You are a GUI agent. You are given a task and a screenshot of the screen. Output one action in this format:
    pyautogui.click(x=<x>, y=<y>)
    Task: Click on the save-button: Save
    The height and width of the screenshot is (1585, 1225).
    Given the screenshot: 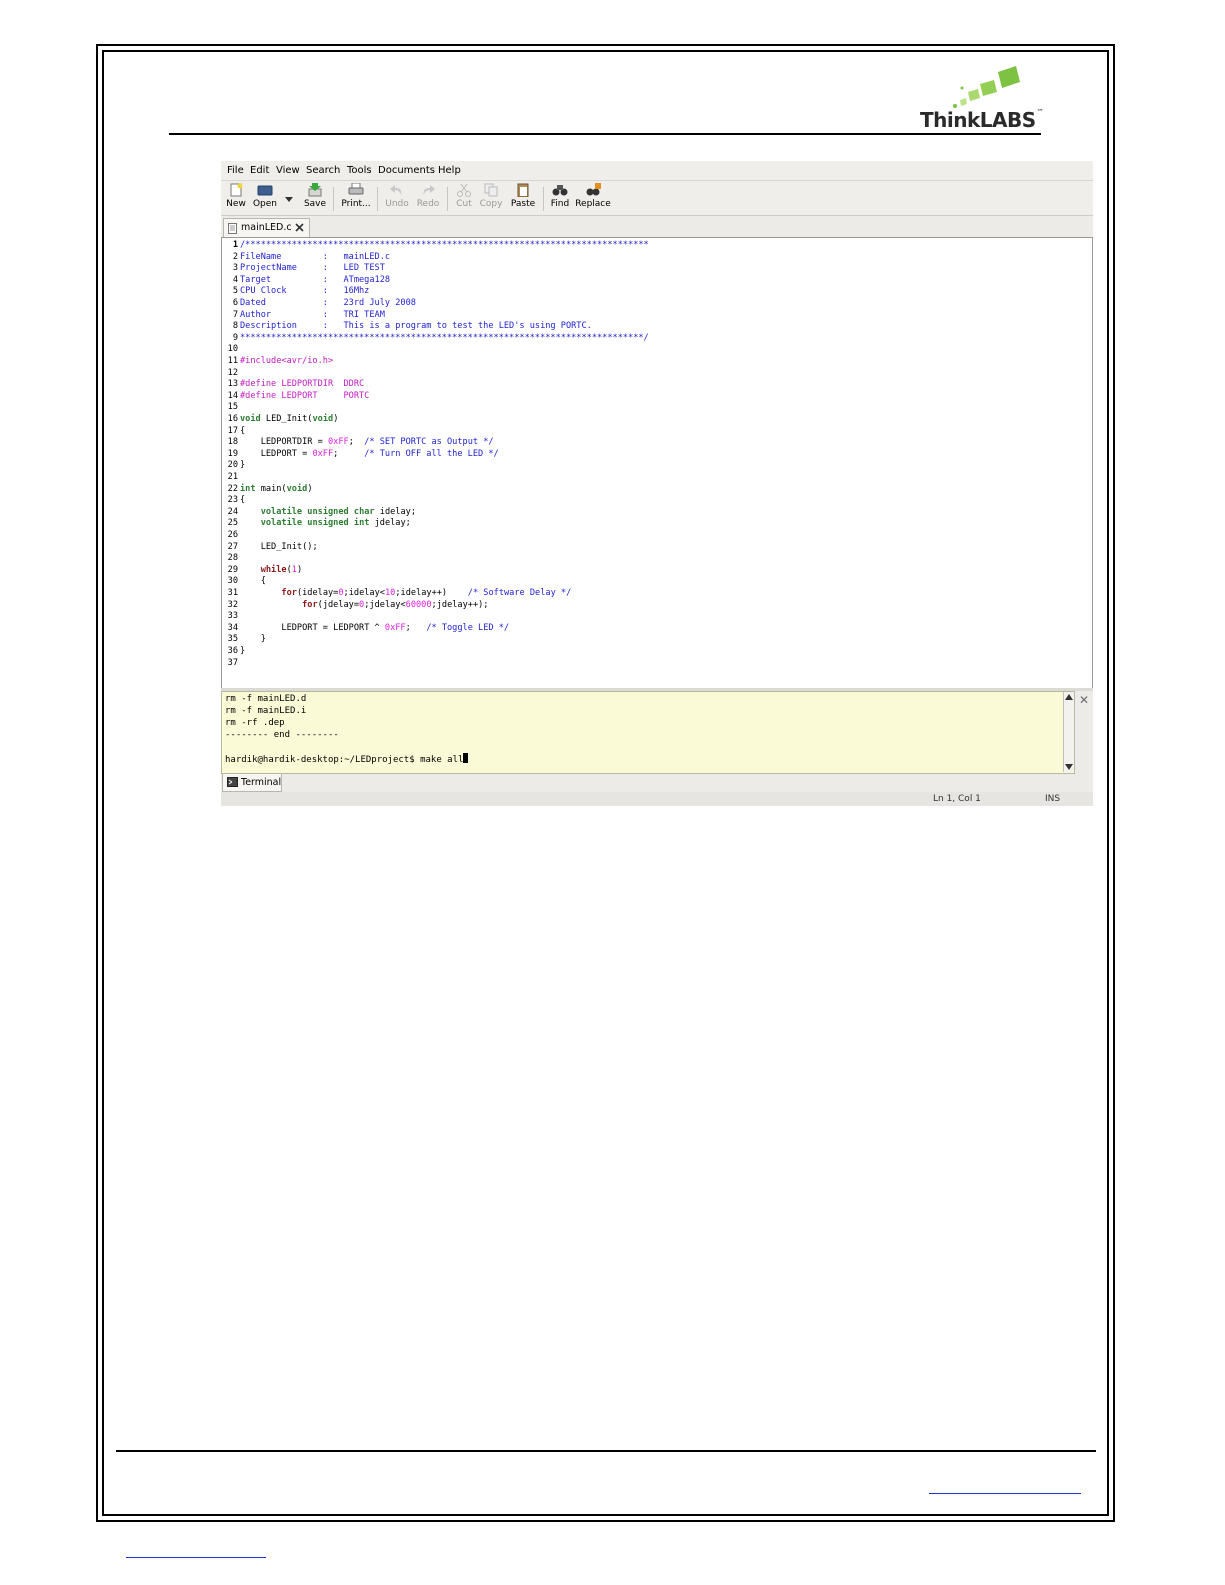 What is the action you would take?
    pyautogui.click(x=315, y=196)
    